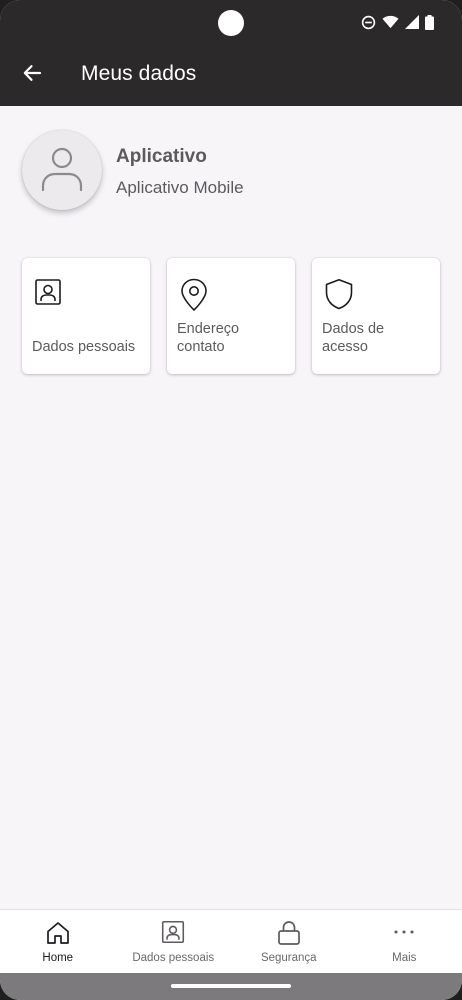  I want to click on nav-item-mais: Mais, so click(404, 941).